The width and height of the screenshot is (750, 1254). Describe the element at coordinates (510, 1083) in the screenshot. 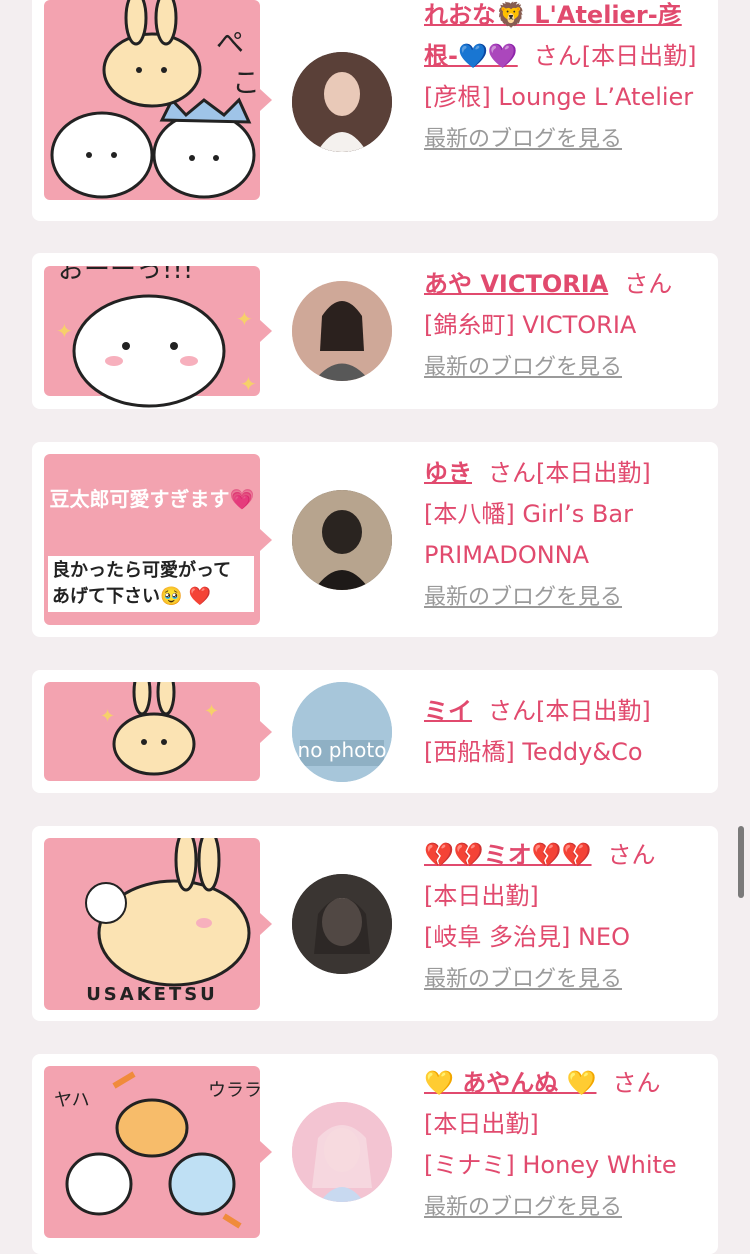

I see `girl-name-link: 💛 あやんぬ 💛` at that location.